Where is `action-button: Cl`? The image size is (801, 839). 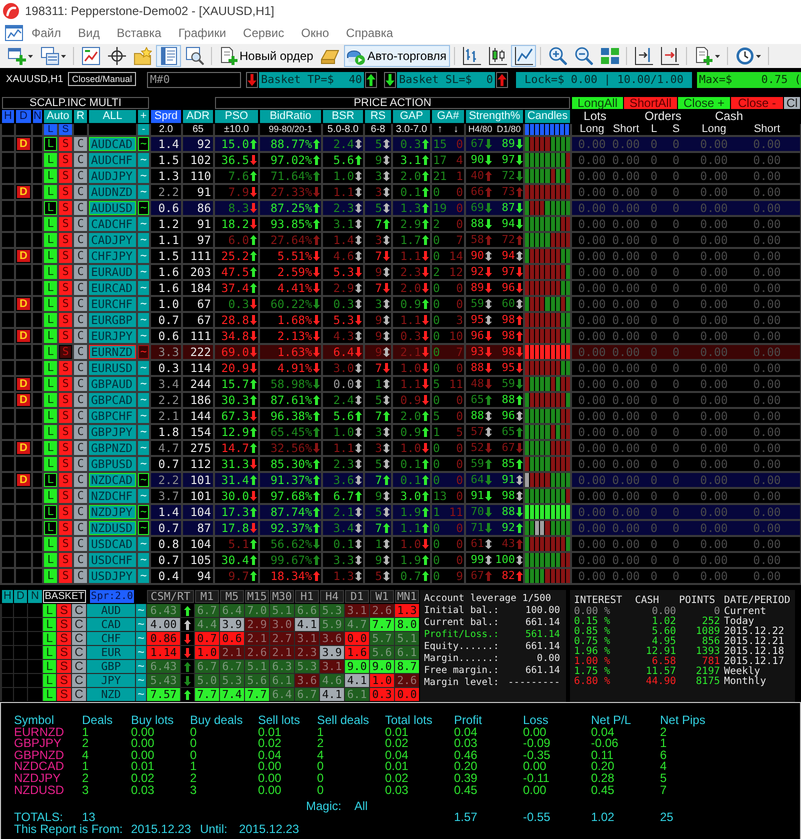
action-button: Cl is located at coordinates (792, 103).